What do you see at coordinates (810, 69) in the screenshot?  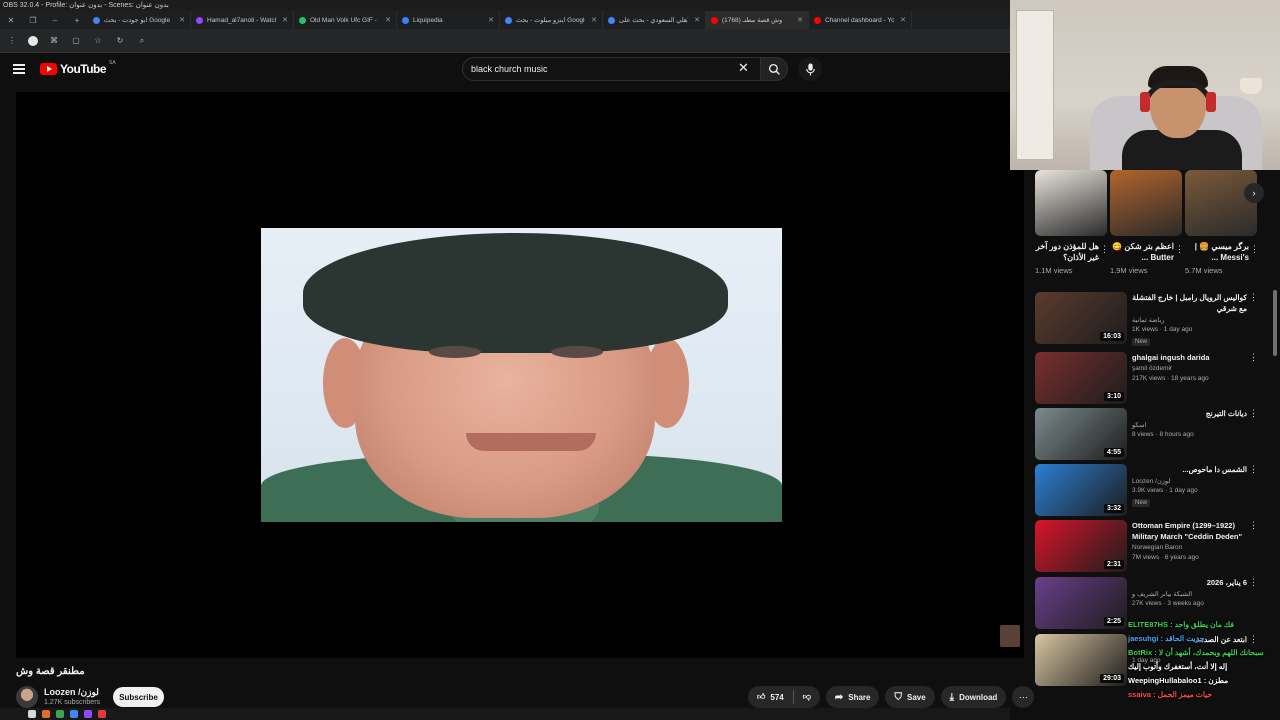 I see `voice-search-button` at bounding box center [810, 69].